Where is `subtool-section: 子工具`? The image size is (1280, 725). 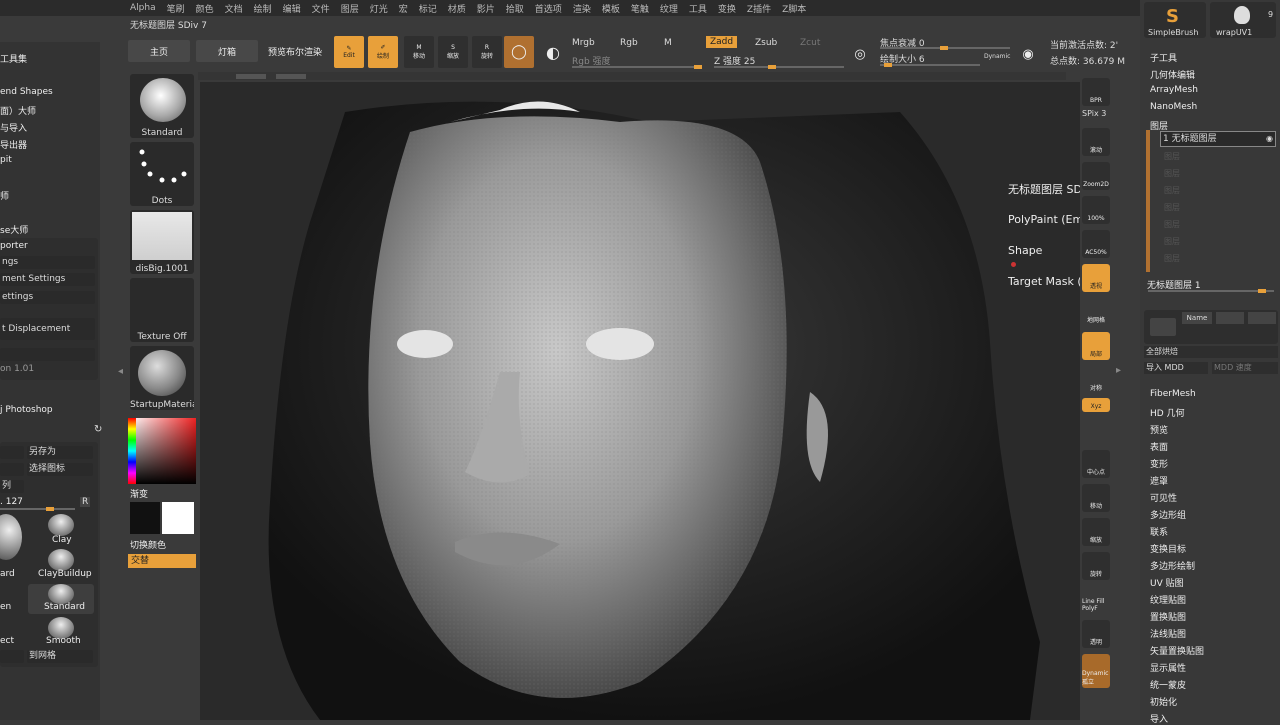 subtool-section: 子工具 is located at coordinates (1163, 57).